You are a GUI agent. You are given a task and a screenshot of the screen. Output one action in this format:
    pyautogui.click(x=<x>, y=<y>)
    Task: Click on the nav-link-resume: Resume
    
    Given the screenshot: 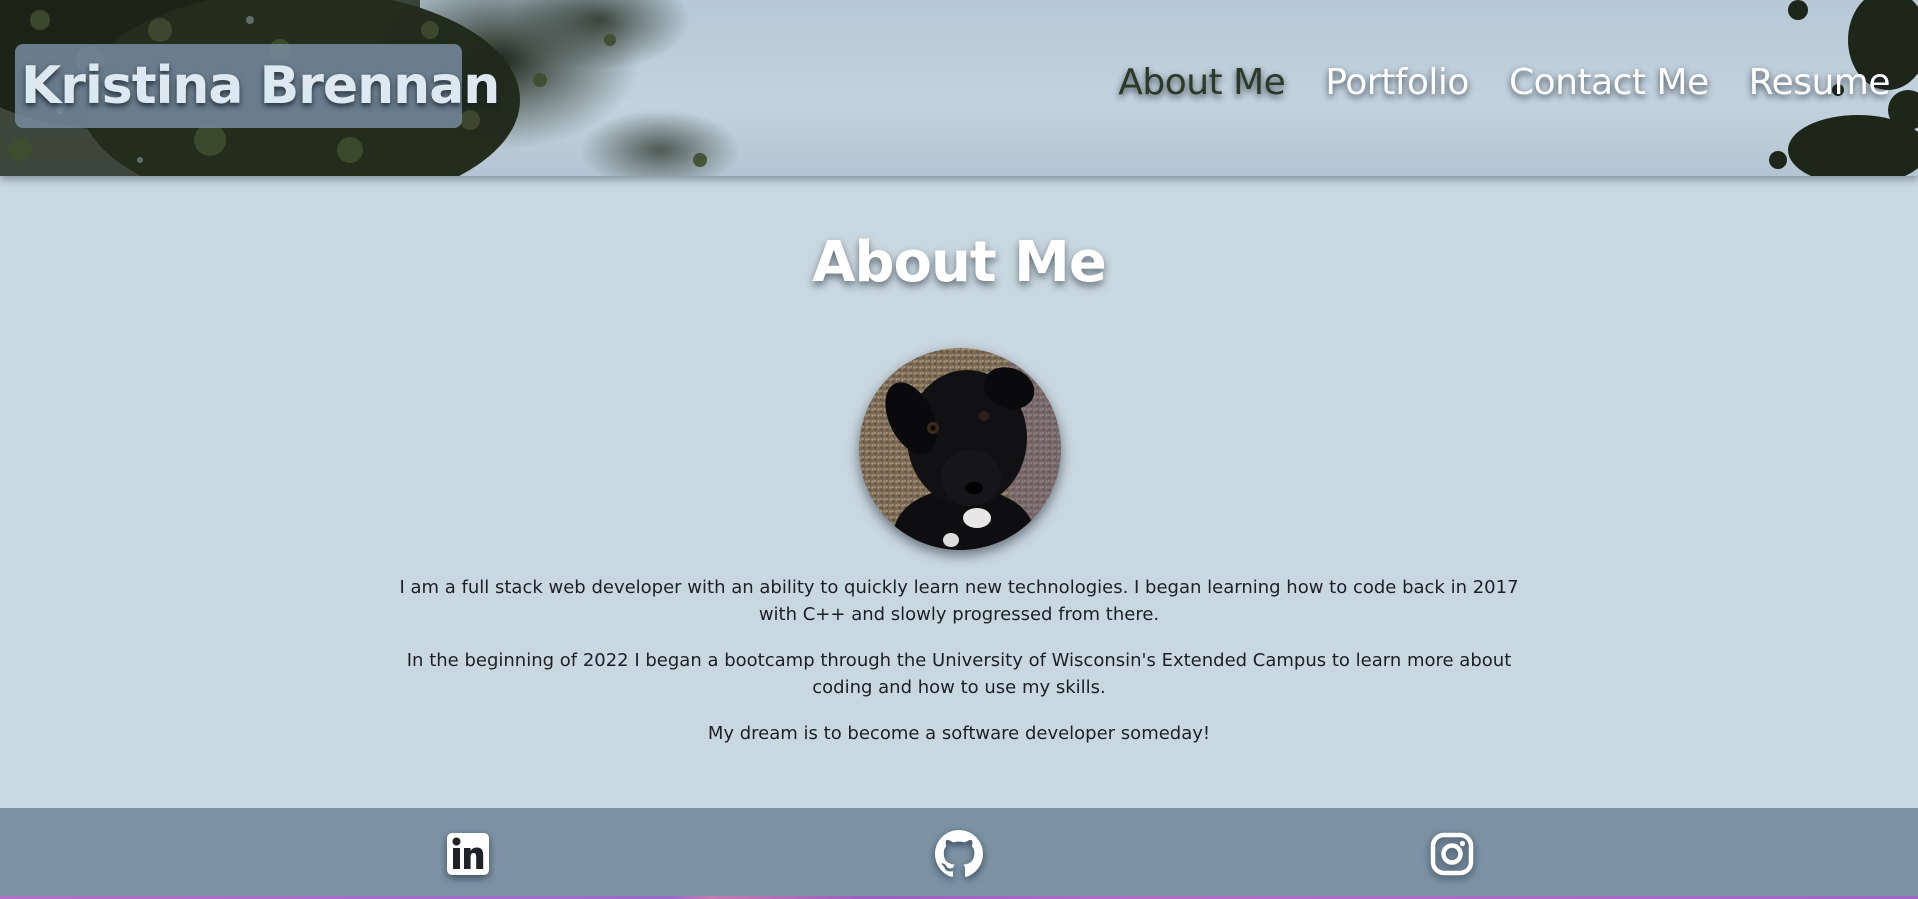 What is the action you would take?
    pyautogui.click(x=1820, y=82)
    